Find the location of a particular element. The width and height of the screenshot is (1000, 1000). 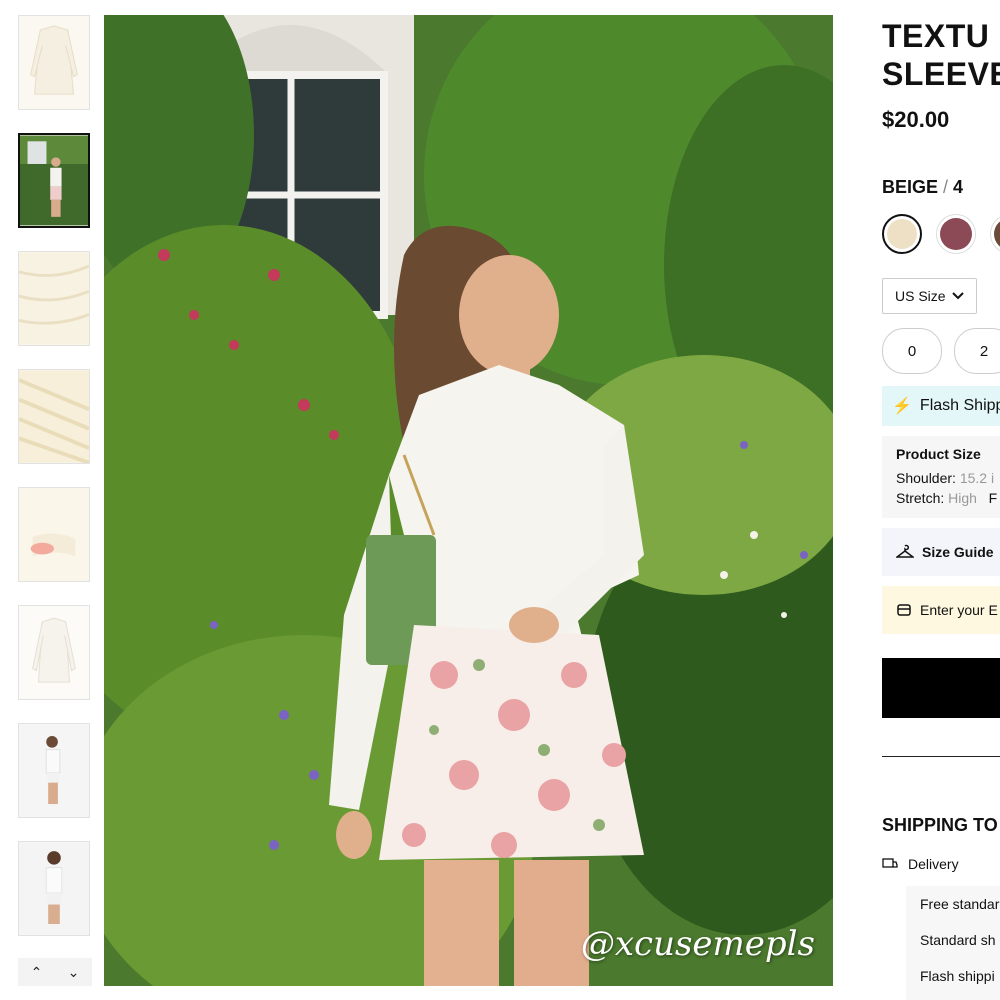

product-title: TEXTU SLEEVE is located at coordinates (941, 55).